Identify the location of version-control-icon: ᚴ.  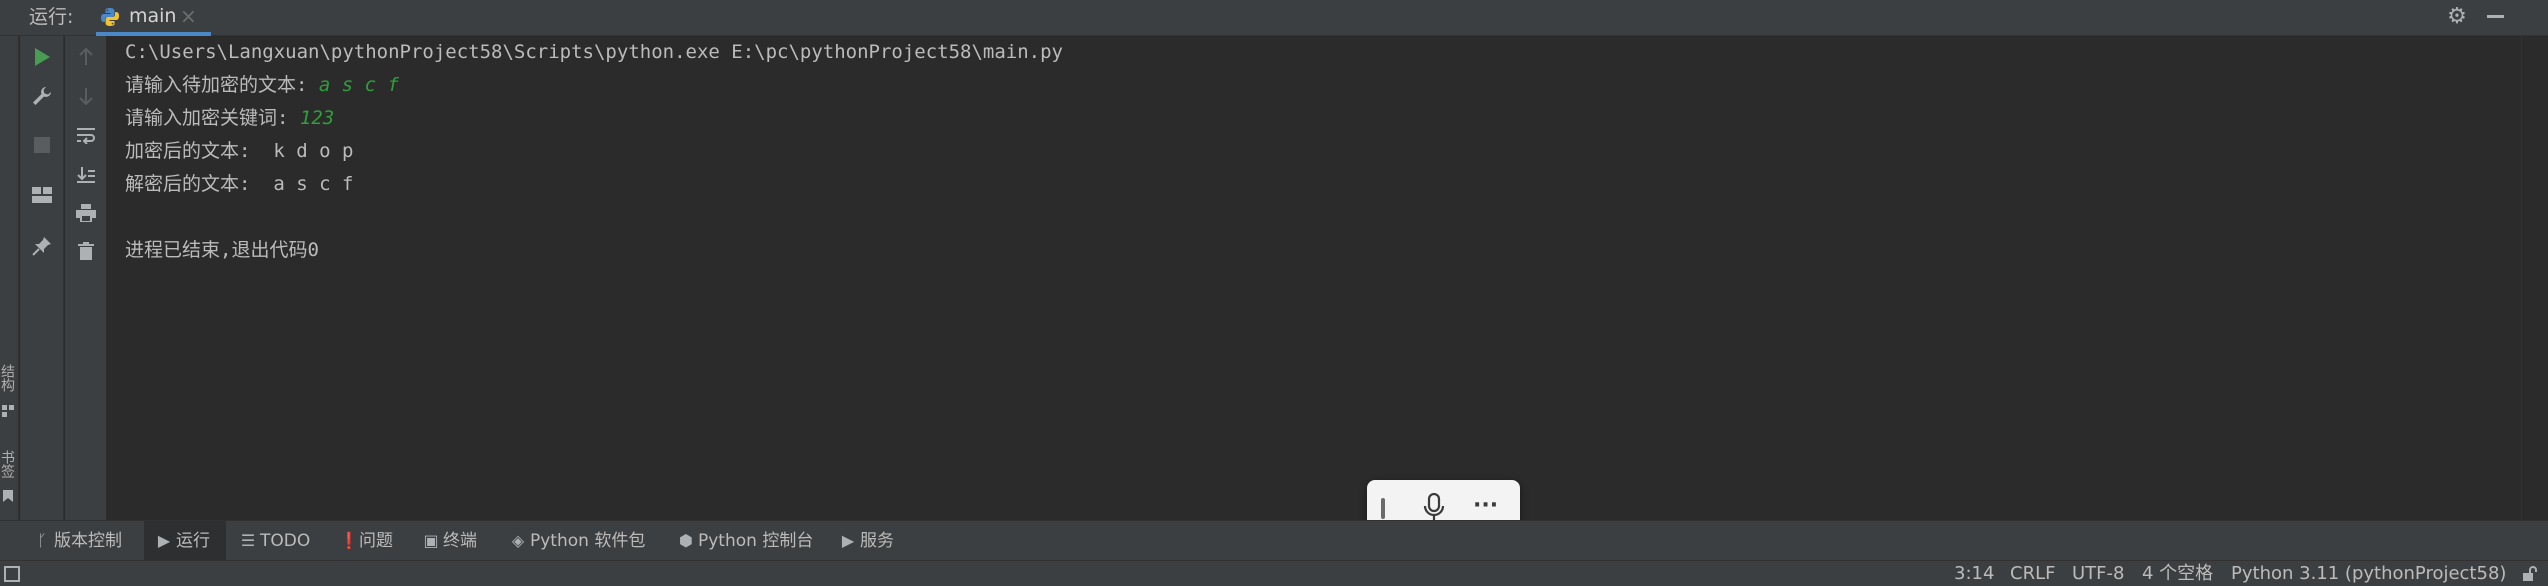
(42, 540).